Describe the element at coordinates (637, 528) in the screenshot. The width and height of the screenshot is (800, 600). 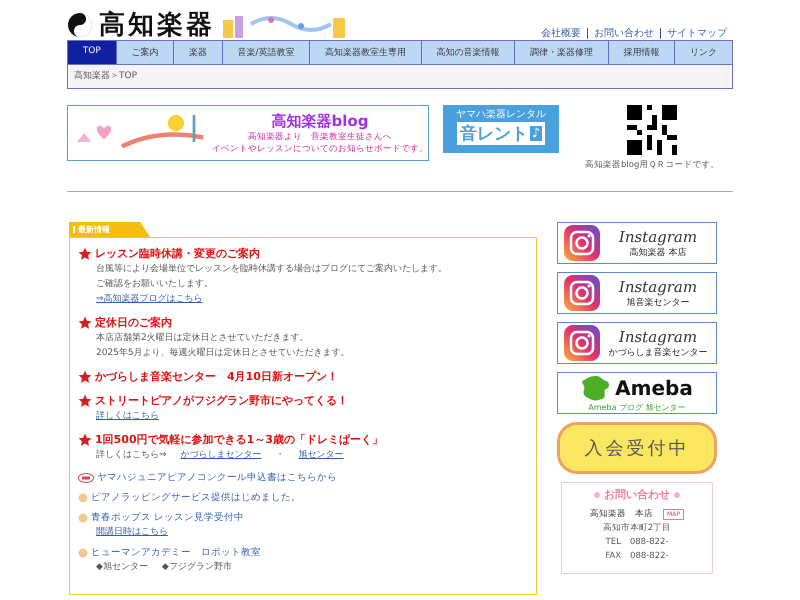
I see `contact-info: 高知市本町2丁目` at that location.